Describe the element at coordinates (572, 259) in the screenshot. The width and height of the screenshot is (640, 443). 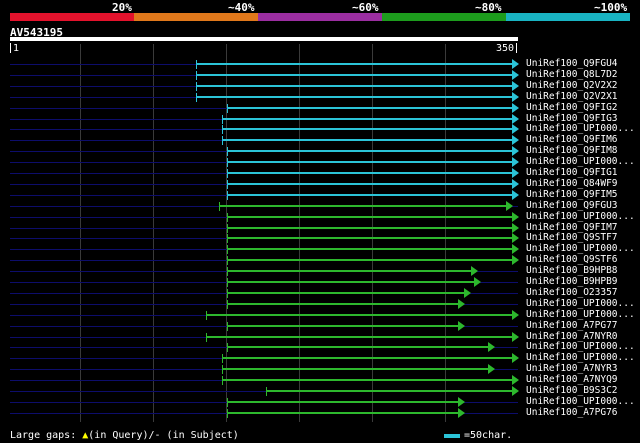
I see `hit-label: UniRef100_Q9STF6` at that location.